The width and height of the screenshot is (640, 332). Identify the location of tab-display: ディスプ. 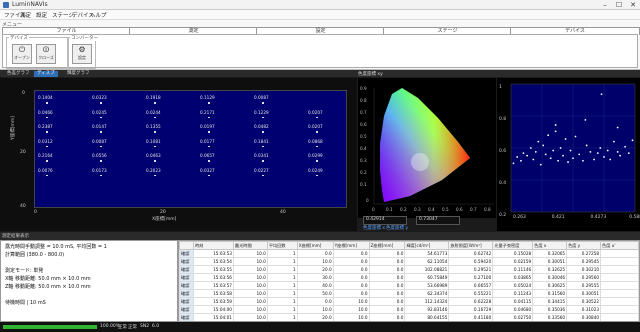
(46, 74).